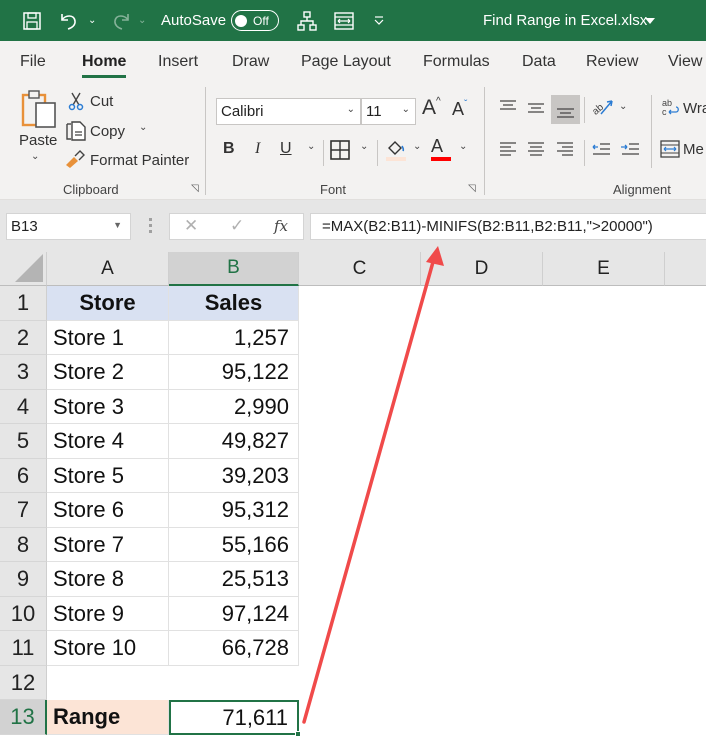  I want to click on wrap-text-button: Wra, so click(694, 108).